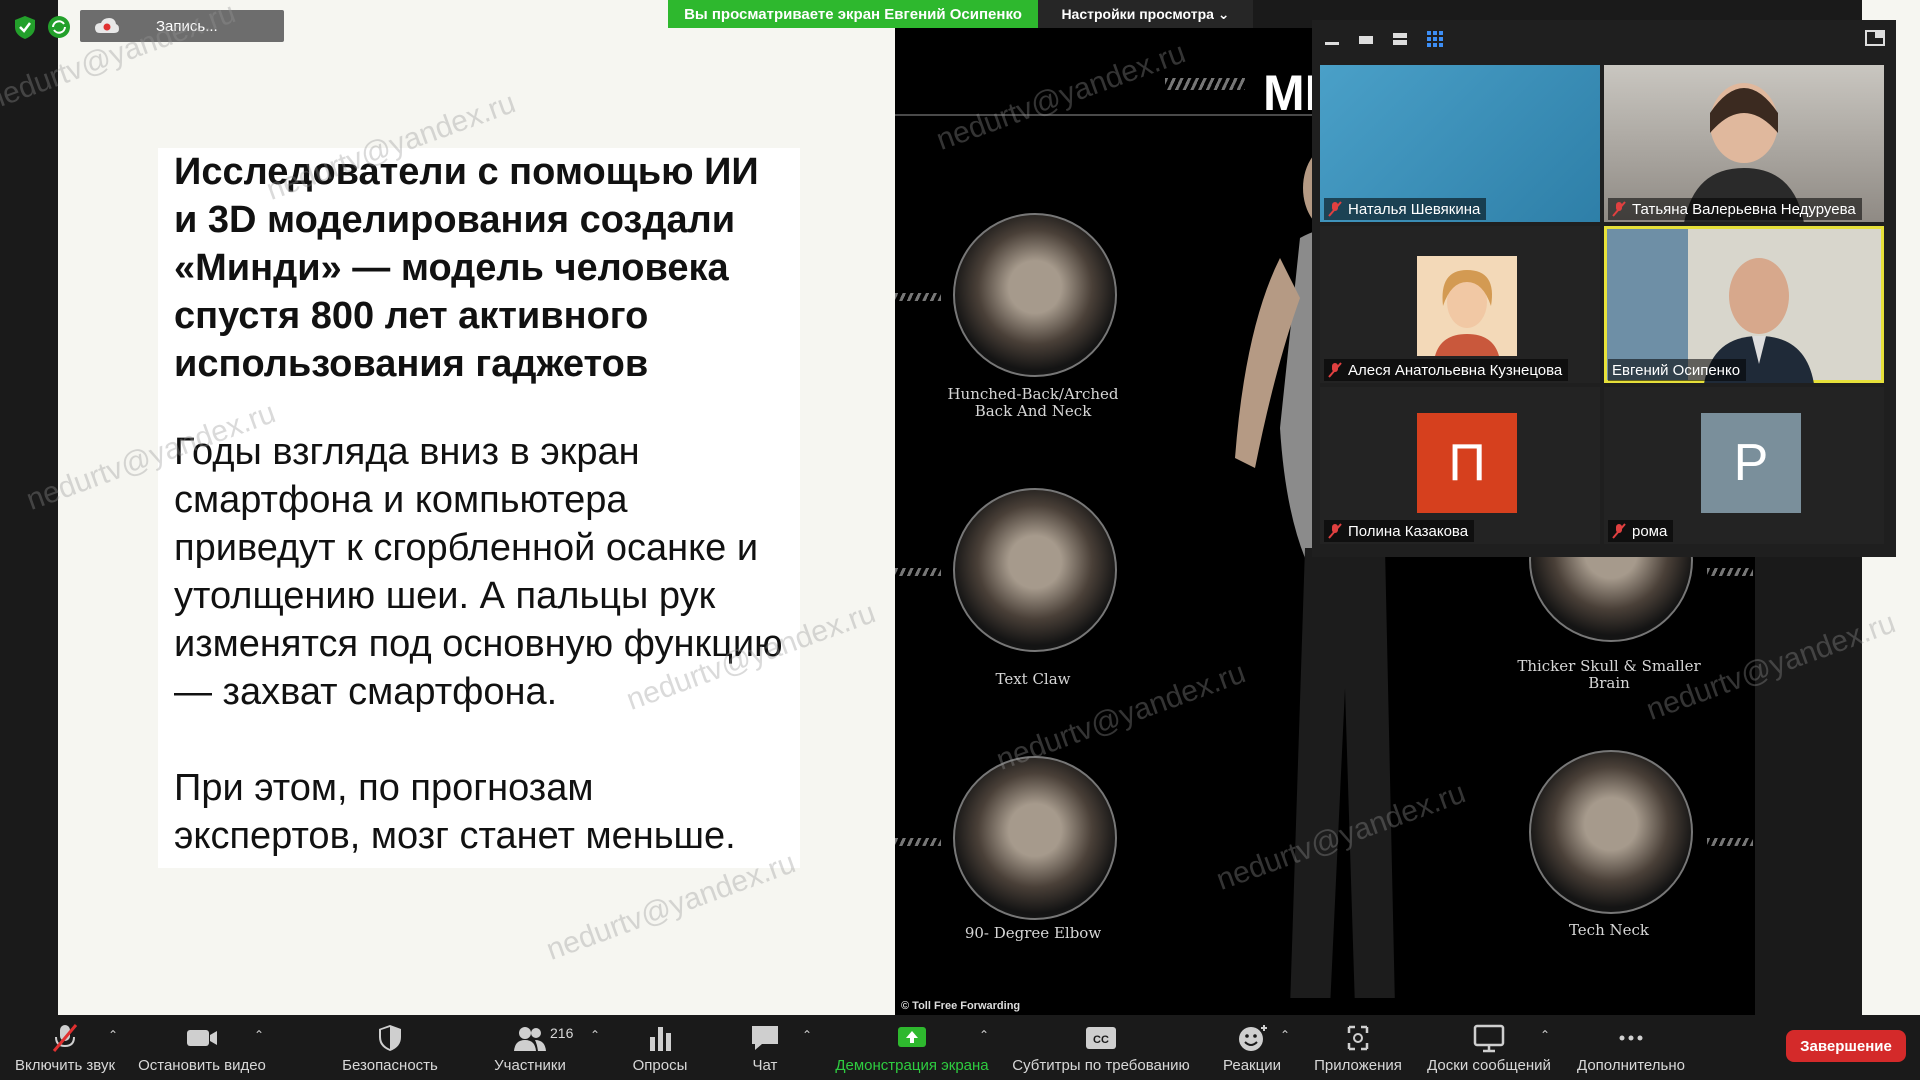 The width and height of the screenshot is (1920, 1080). Describe the element at coordinates (595, 1035) in the screenshot. I see `participants-options-caret-icon: ⌃` at that location.